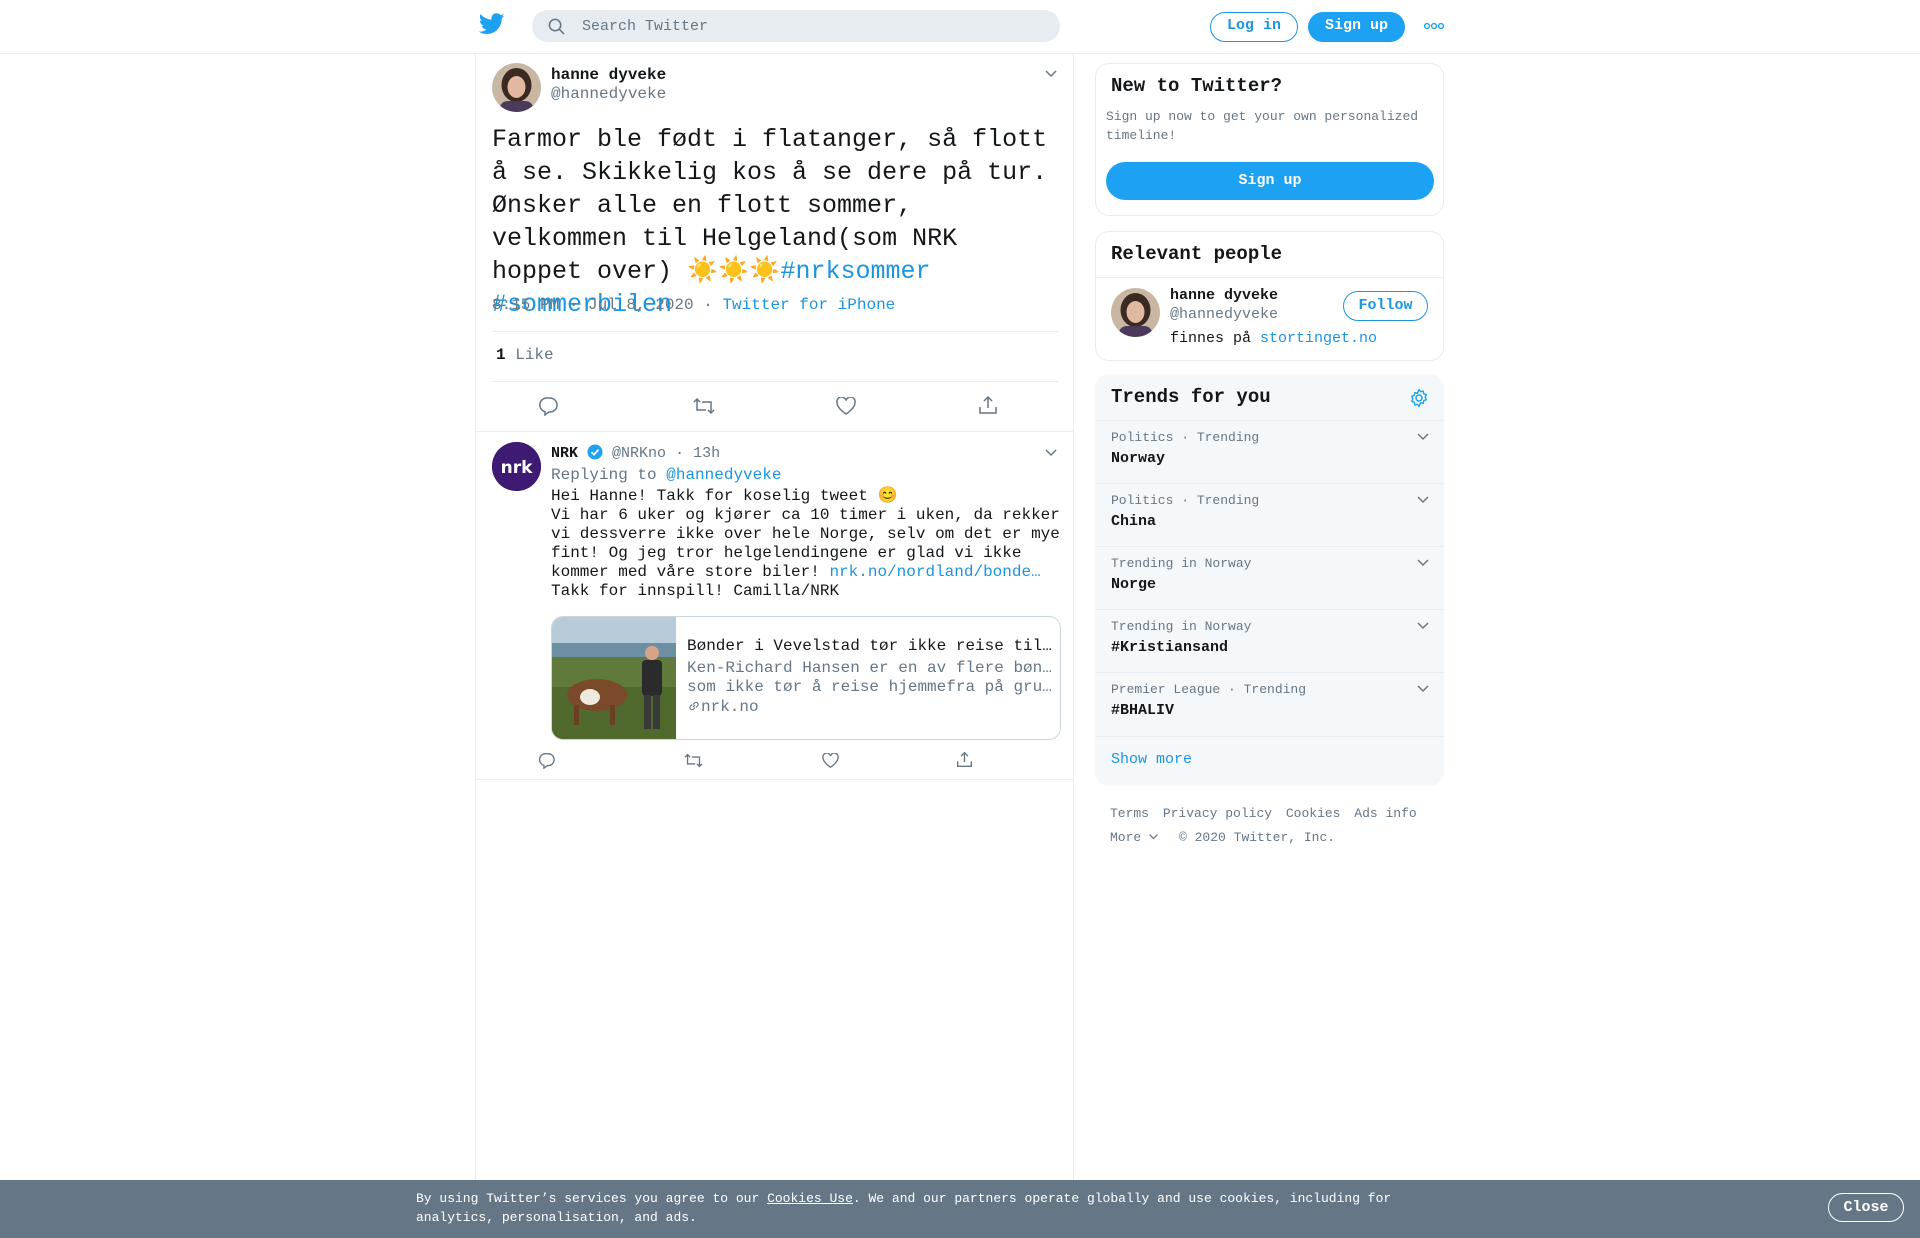 The image size is (1920, 1238). I want to click on person-bio: finnes på stortinget.no, so click(1273, 338).